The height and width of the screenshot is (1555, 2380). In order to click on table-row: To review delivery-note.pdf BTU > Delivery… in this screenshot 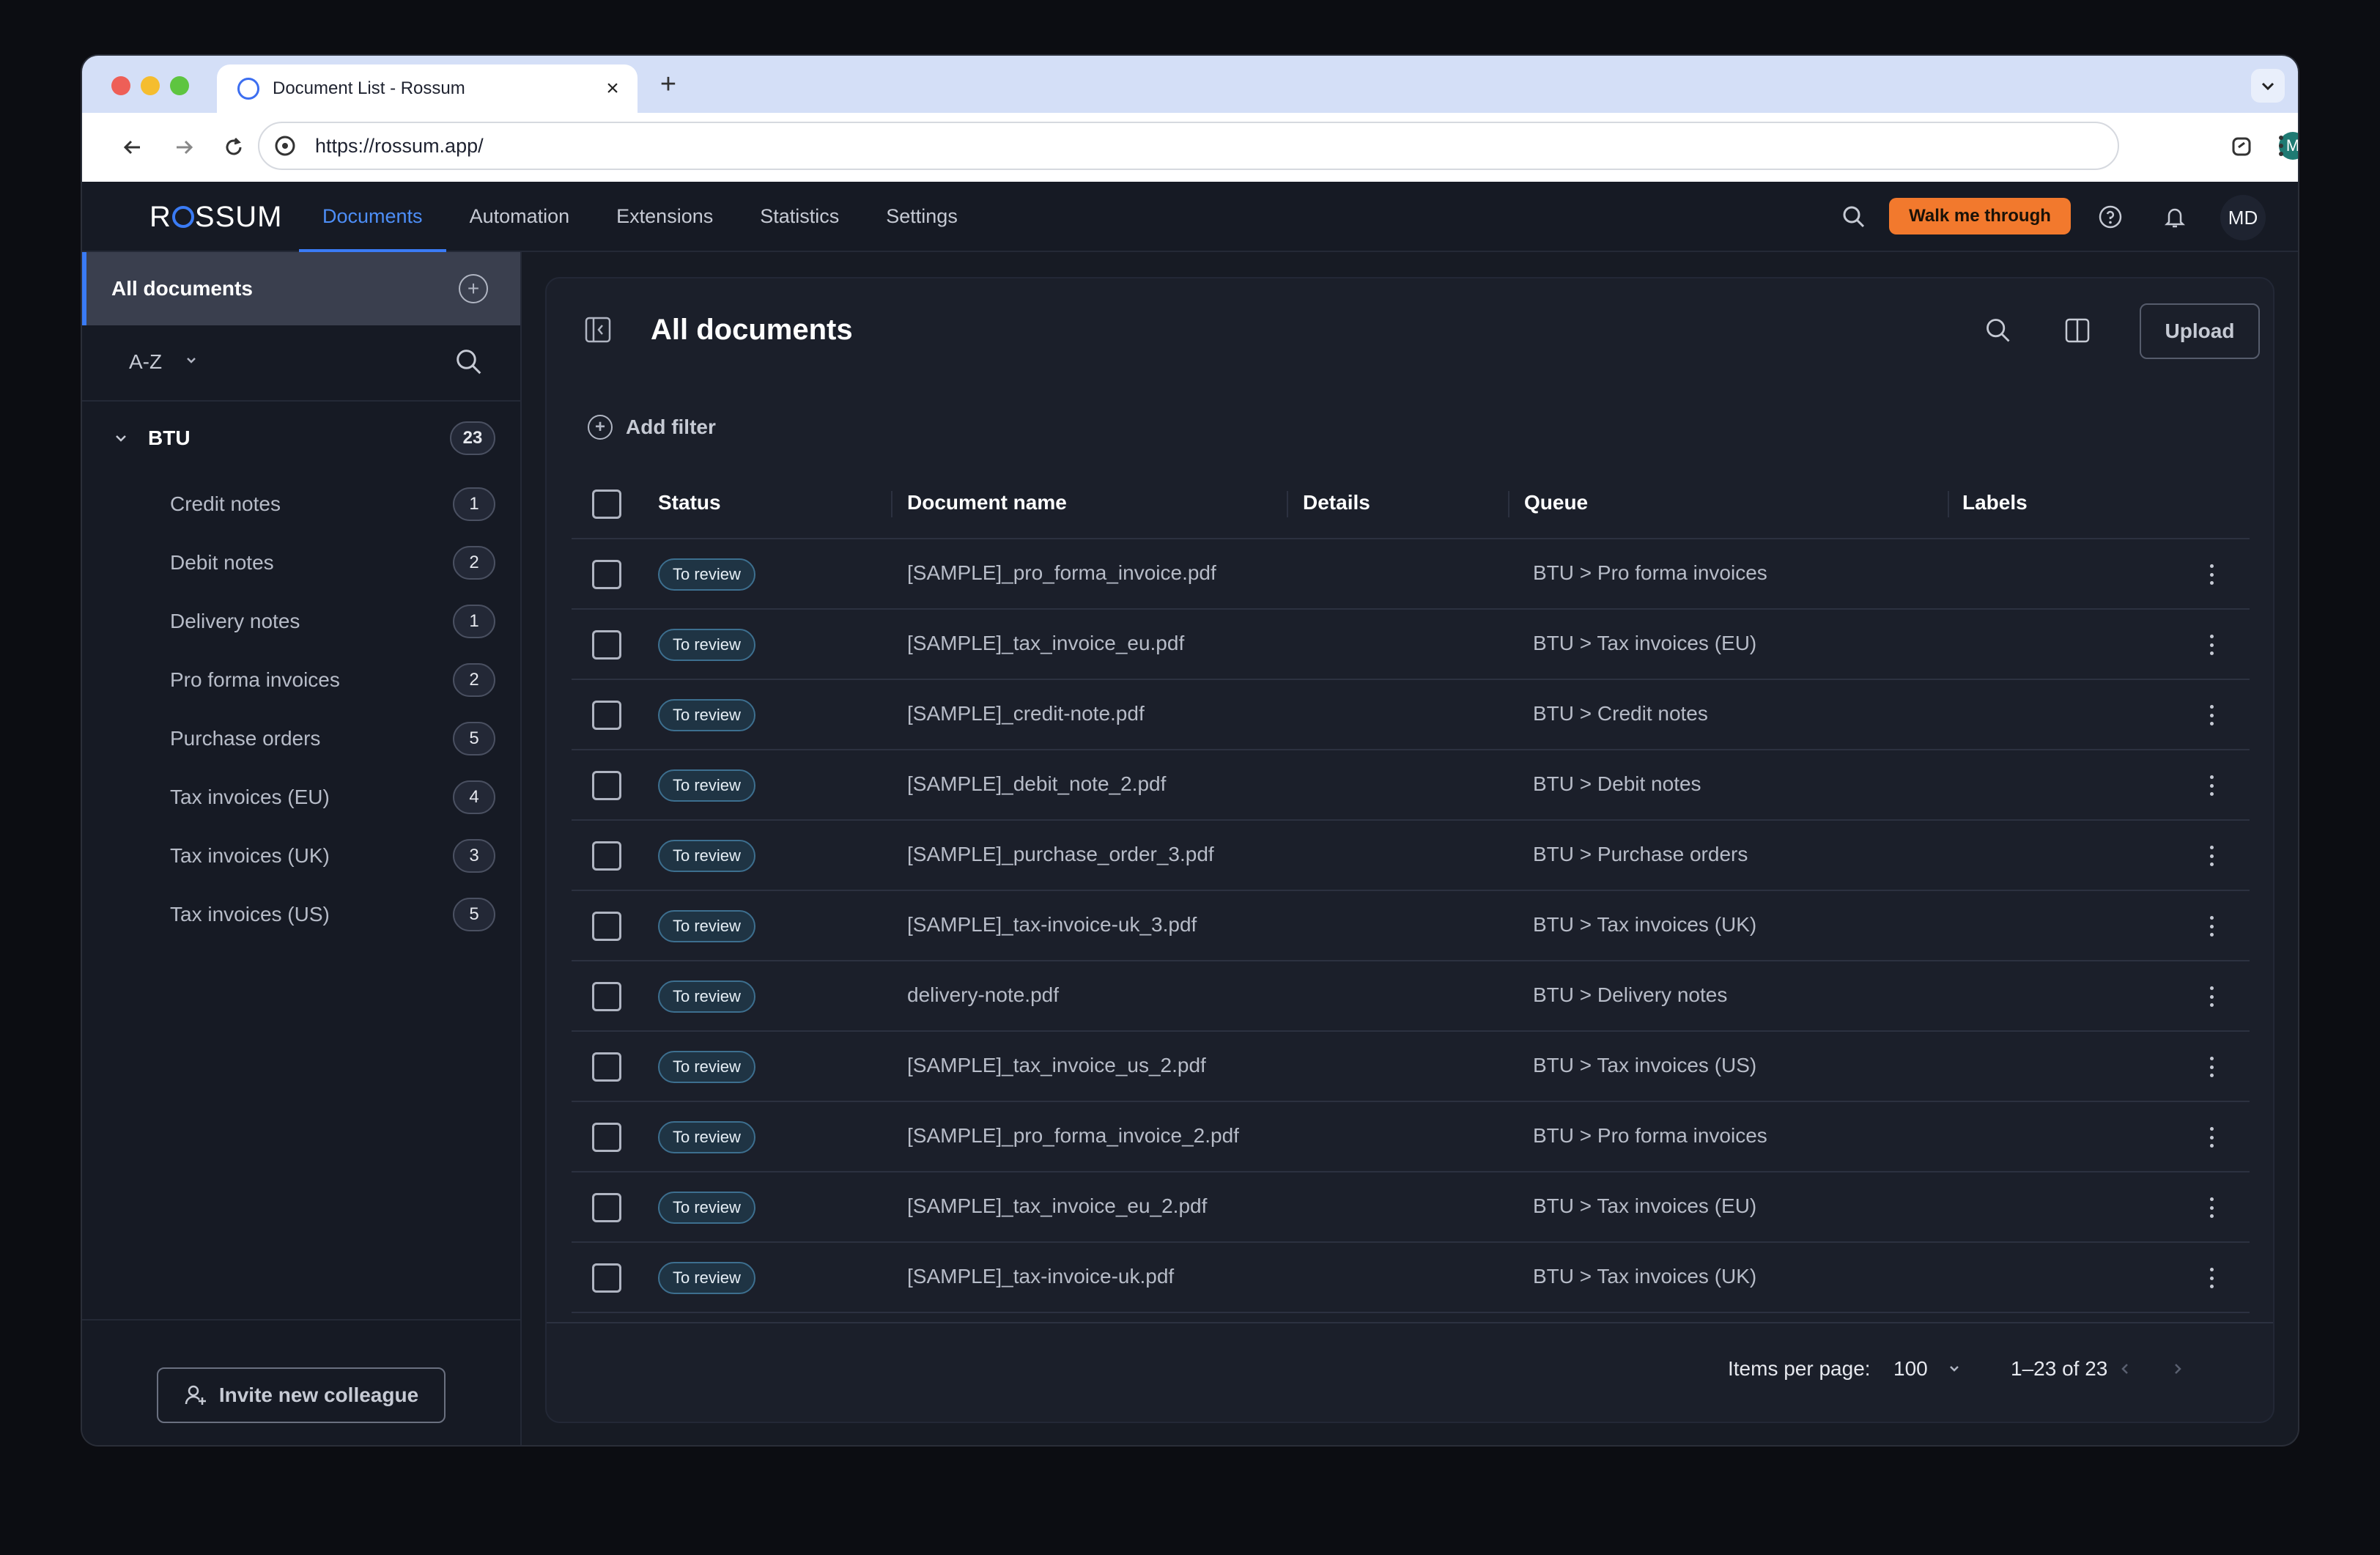, I will do `click(1411, 997)`.